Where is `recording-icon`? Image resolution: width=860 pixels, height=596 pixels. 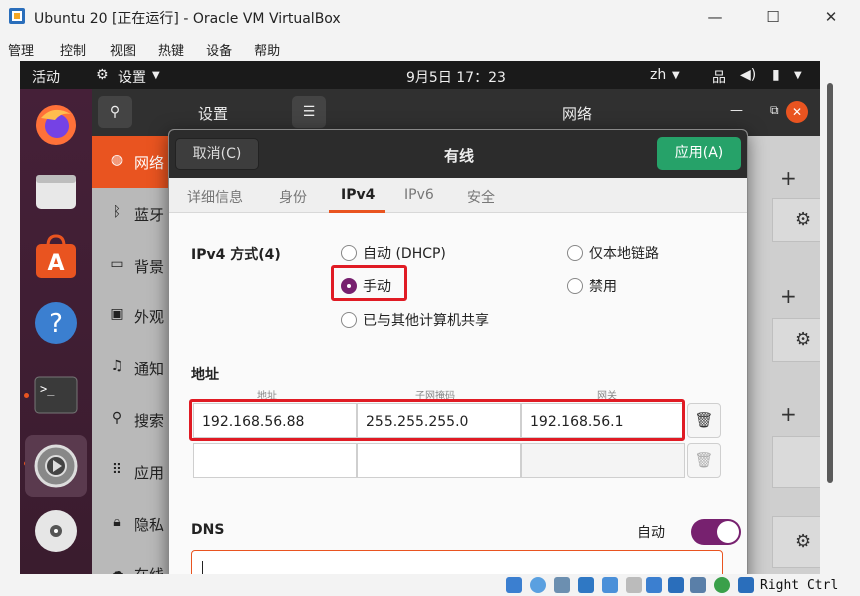
recording-icon is located at coordinates (676, 585).